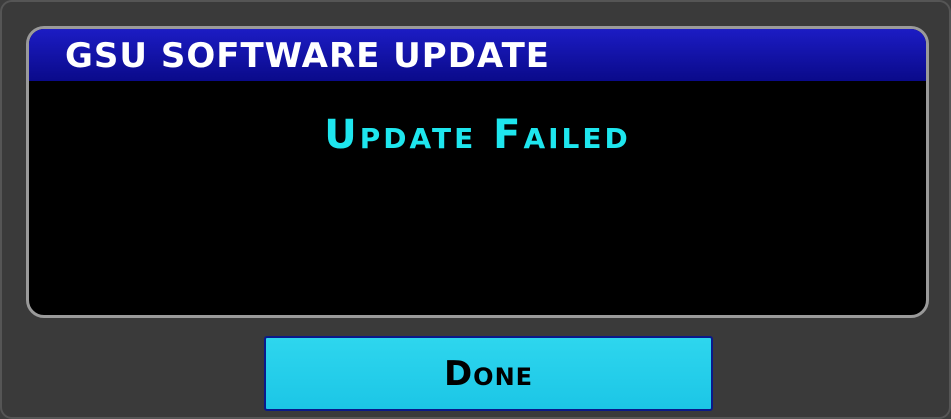 This screenshot has height=419, width=951. Describe the element at coordinates (477, 135) in the screenshot. I see `status-message: Update Failed` at that location.